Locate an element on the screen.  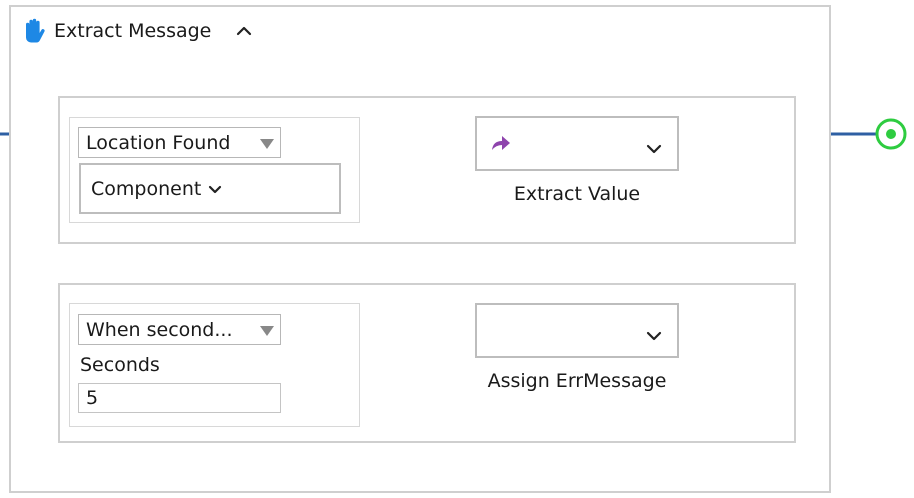
component-dropdown-value: Component is located at coordinates (146, 188).